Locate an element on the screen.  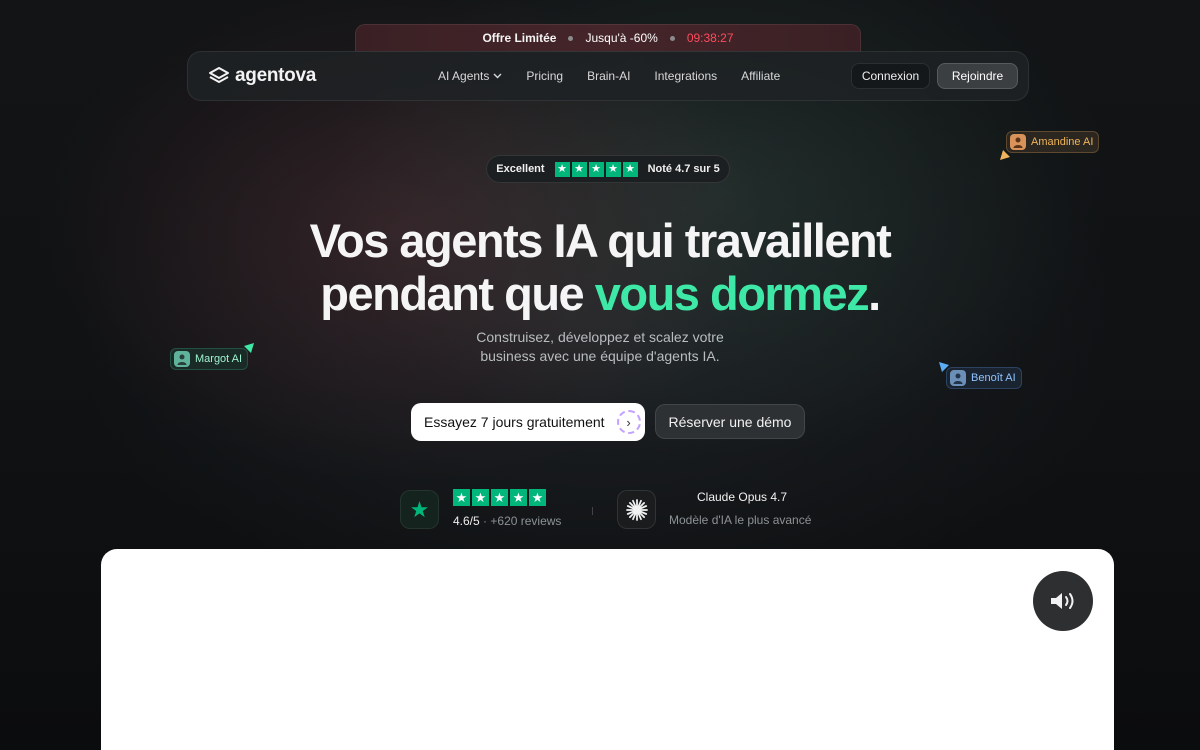
speaker-icon is located at coordinates (1062, 601).